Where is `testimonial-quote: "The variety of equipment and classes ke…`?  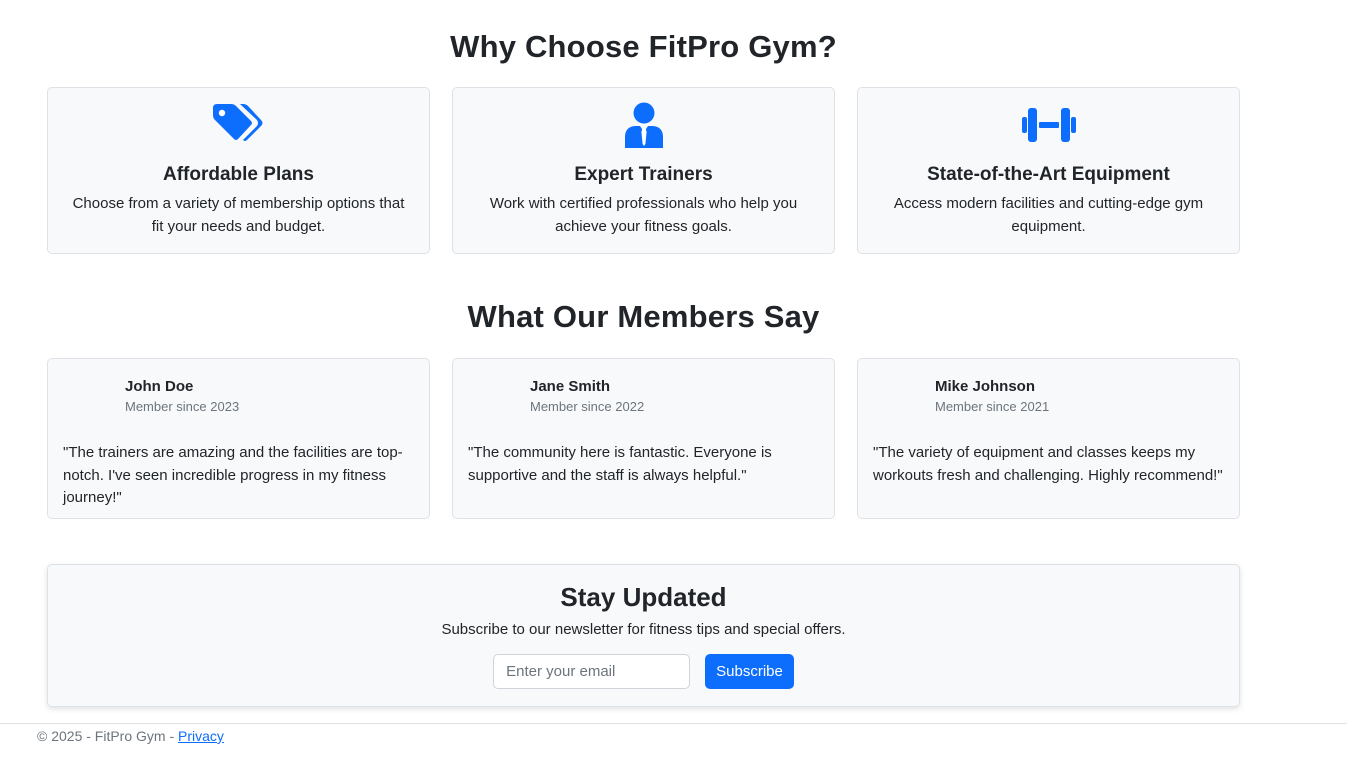 testimonial-quote: "The variety of equipment and classes ke… is located at coordinates (1048, 464).